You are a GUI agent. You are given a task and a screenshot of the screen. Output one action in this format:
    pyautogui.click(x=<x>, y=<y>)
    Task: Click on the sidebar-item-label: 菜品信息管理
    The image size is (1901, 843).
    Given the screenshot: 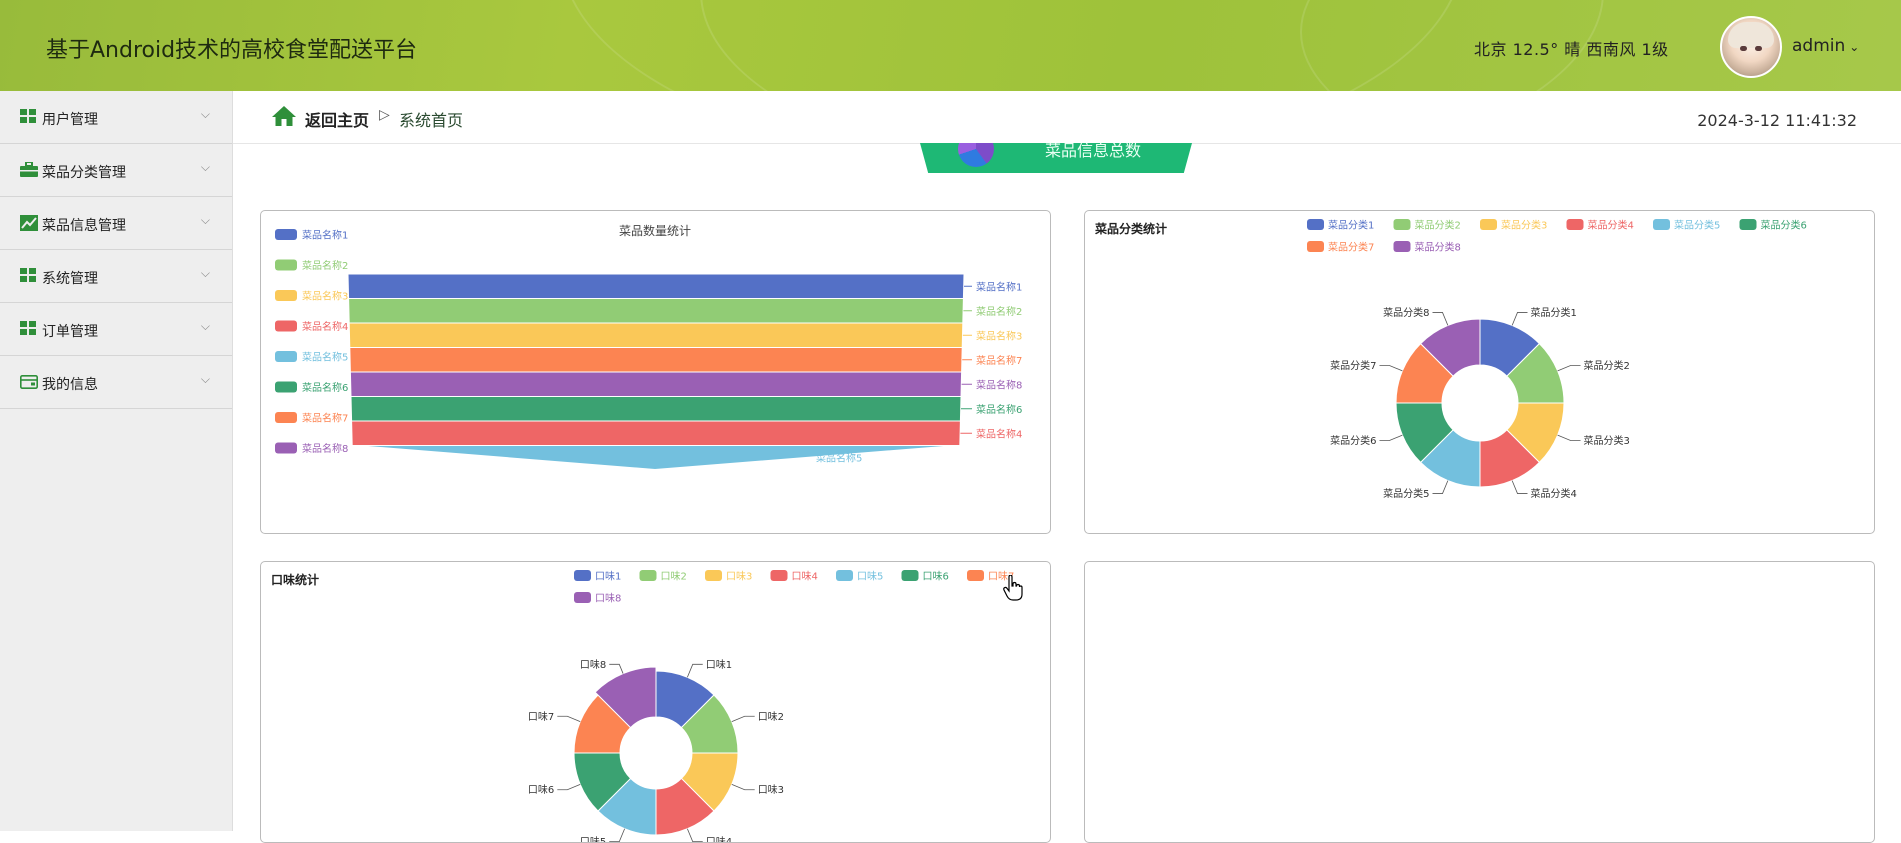 What is the action you would take?
    pyautogui.click(x=84, y=226)
    